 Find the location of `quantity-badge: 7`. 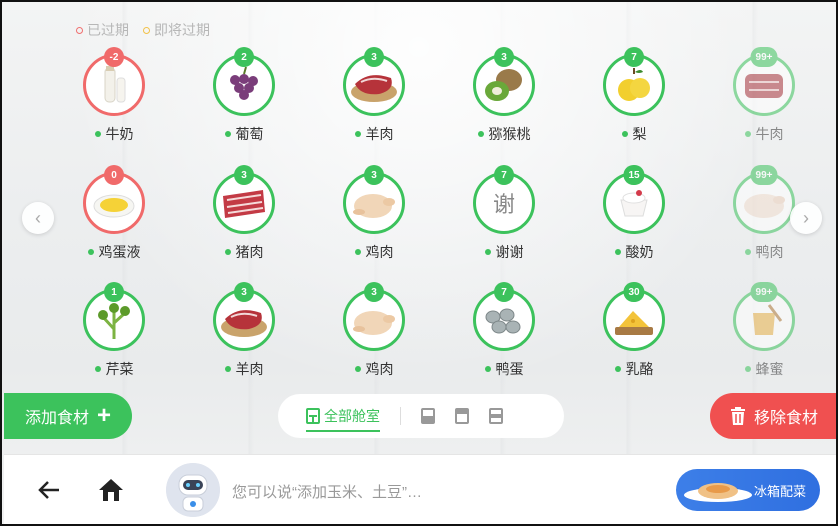

quantity-badge: 7 is located at coordinates (504, 175).